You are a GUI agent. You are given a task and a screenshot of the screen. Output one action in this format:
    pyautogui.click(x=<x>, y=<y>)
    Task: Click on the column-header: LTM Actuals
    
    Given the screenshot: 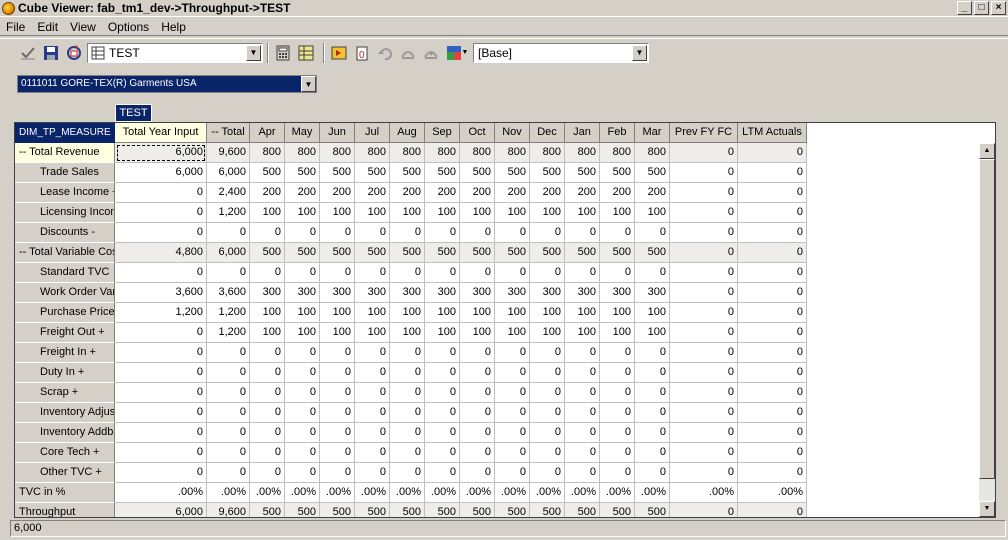 What is the action you would take?
    pyautogui.click(x=772, y=133)
    